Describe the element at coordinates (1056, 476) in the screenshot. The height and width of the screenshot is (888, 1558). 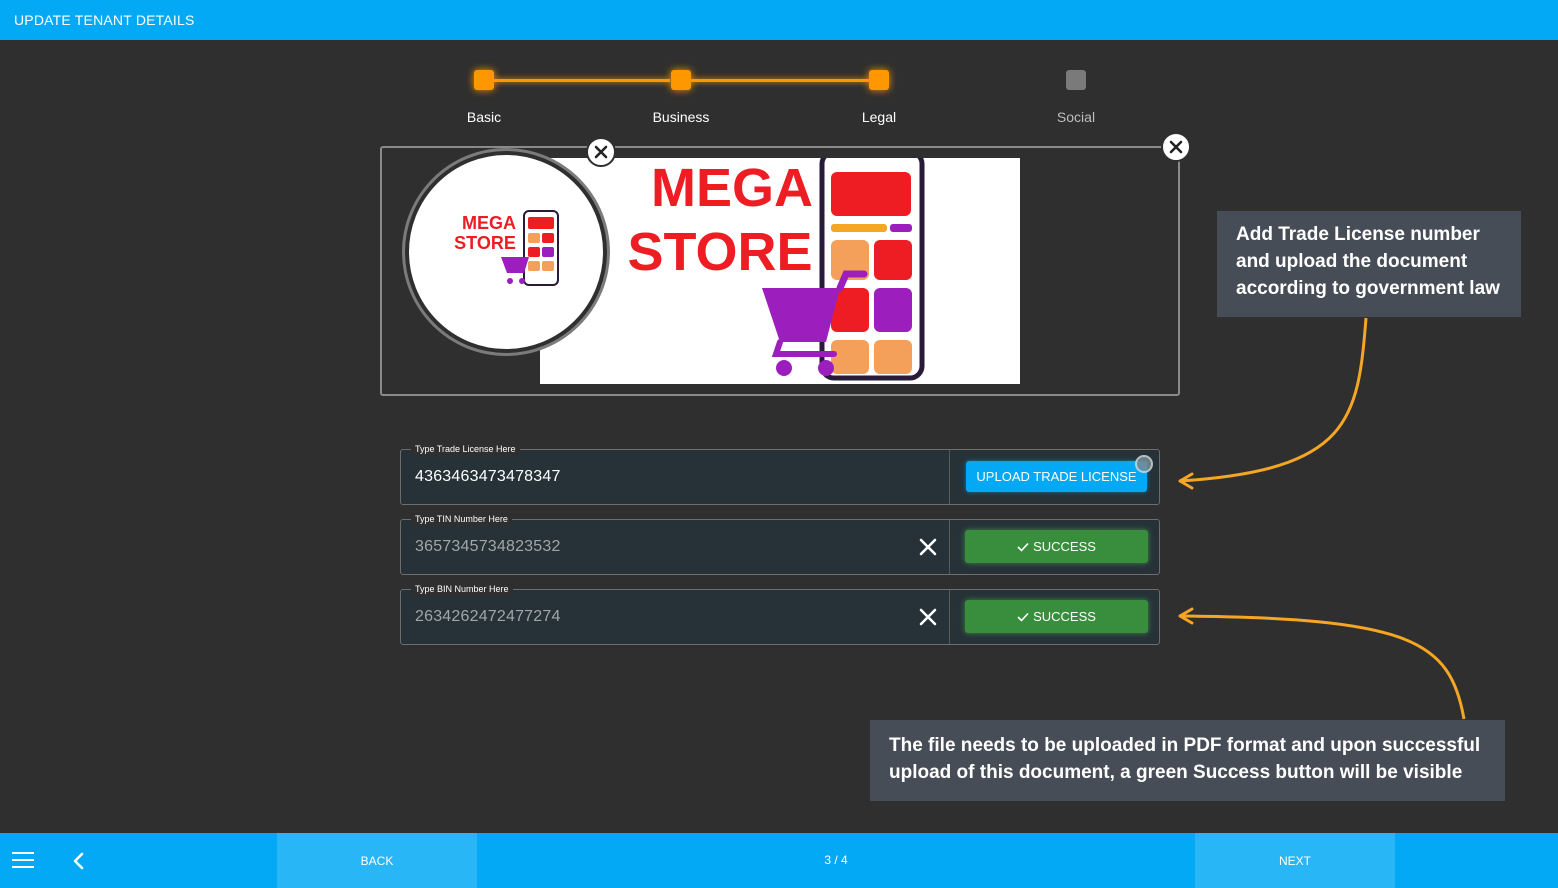
I see `upload-trade-license-label: UPLOAD TRADE LICENSE` at that location.